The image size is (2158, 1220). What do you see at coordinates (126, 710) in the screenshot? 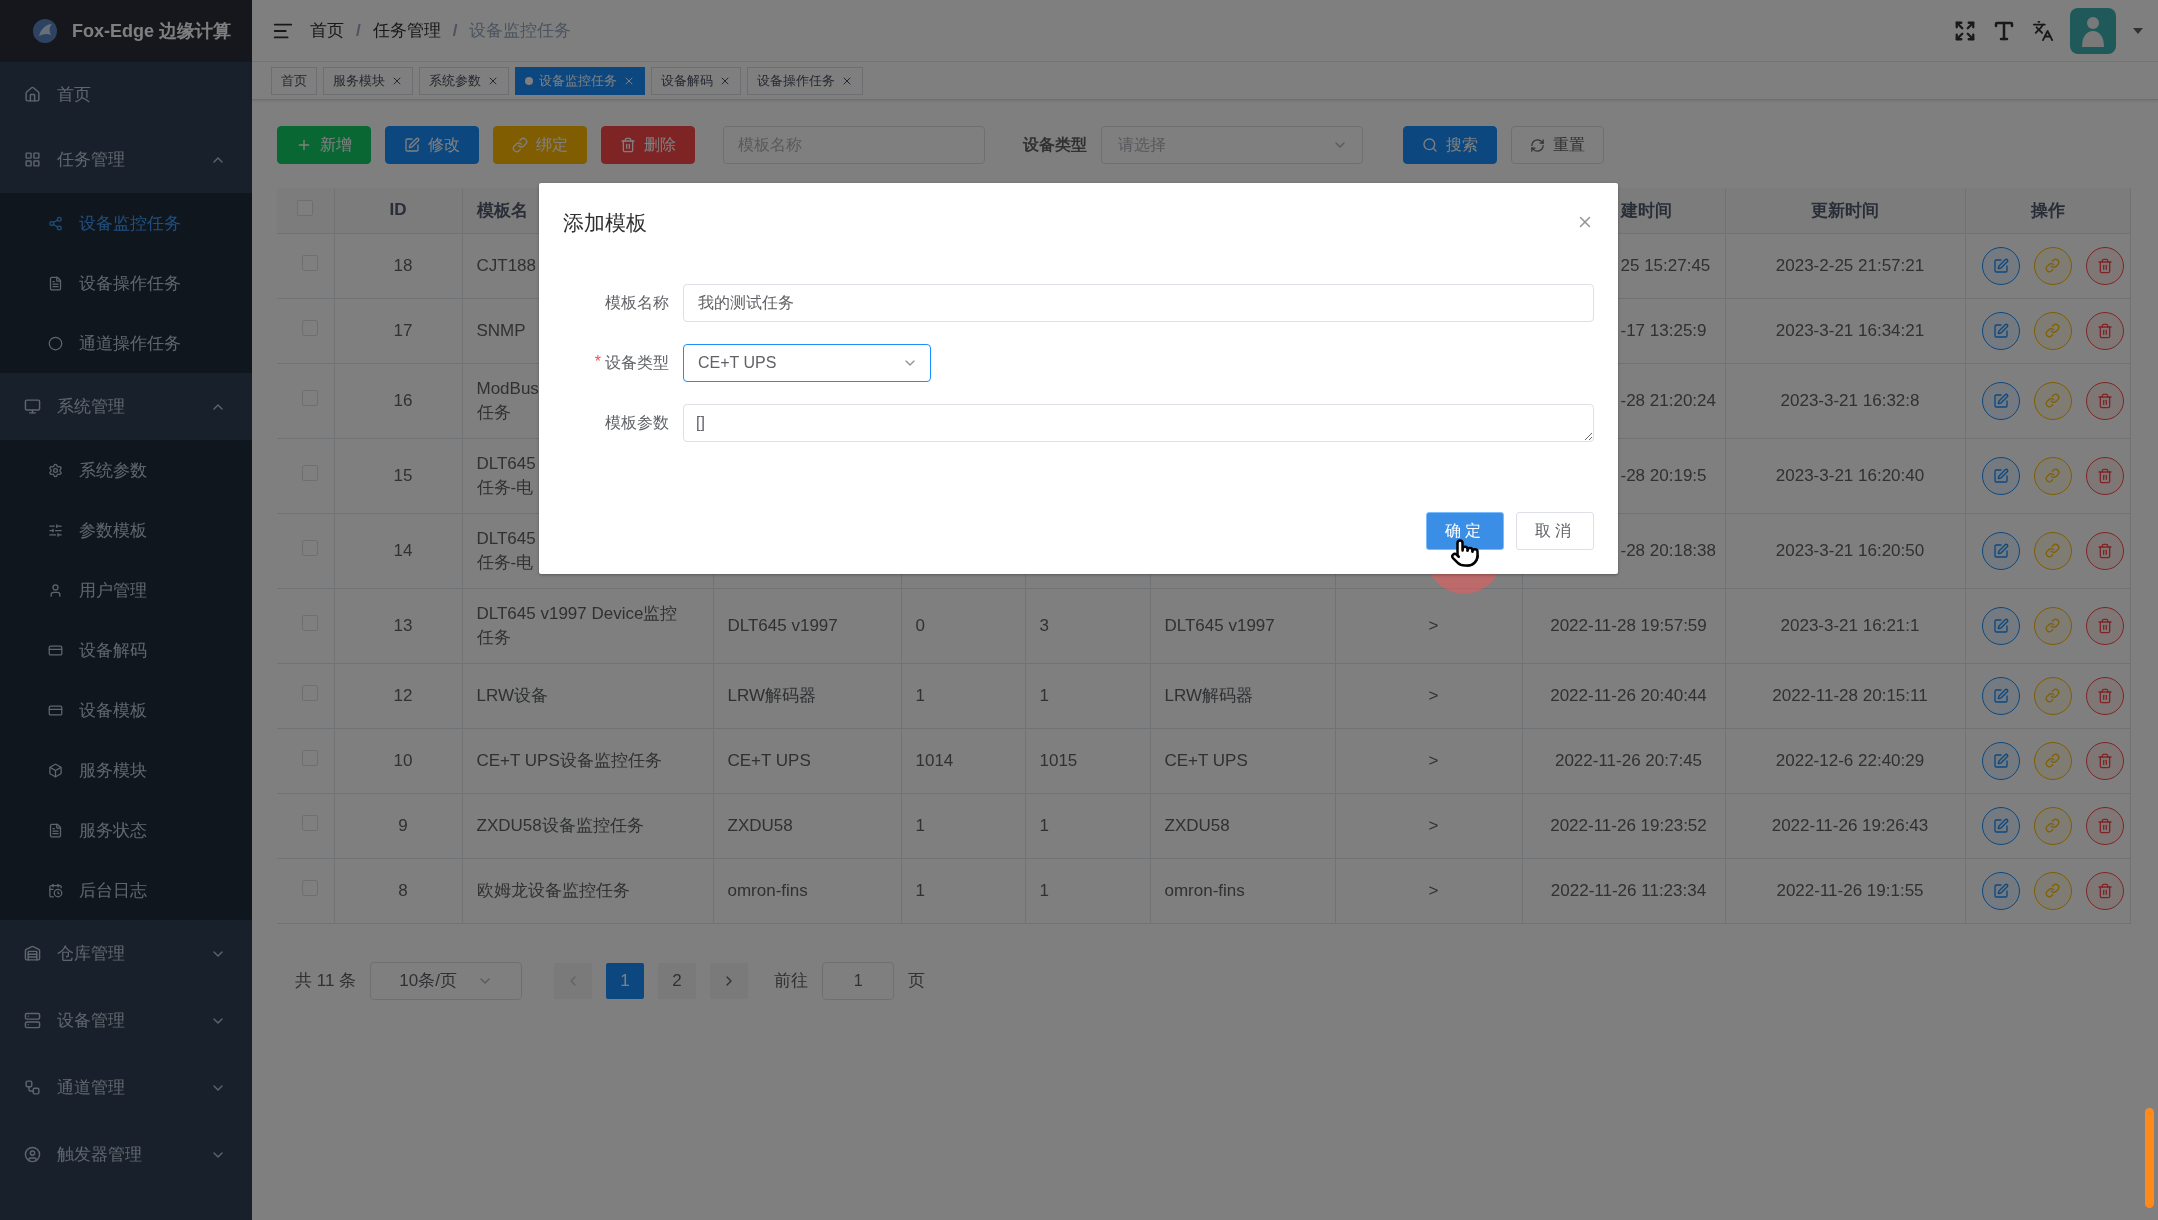
I see `submenu-item: 设备模板` at bounding box center [126, 710].